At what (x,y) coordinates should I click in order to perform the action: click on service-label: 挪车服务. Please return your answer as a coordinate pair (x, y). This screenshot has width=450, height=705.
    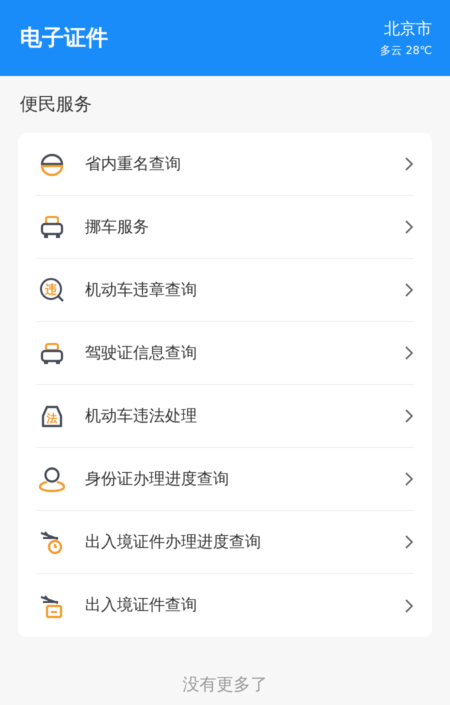
    Looking at the image, I should click on (117, 227).